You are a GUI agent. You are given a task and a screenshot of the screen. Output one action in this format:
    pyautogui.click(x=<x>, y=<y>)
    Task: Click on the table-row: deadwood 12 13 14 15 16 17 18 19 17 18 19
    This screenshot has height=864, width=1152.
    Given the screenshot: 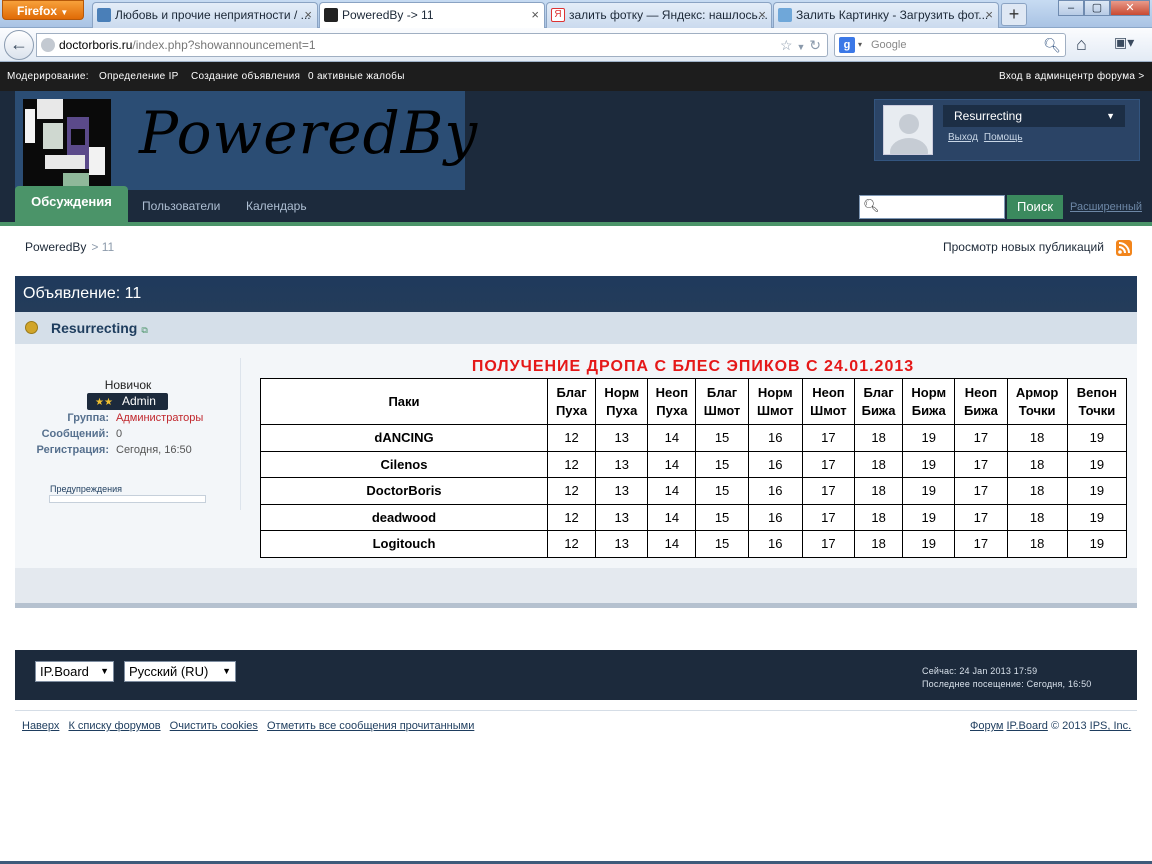 What is the action you would take?
    pyautogui.click(x=694, y=517)
    